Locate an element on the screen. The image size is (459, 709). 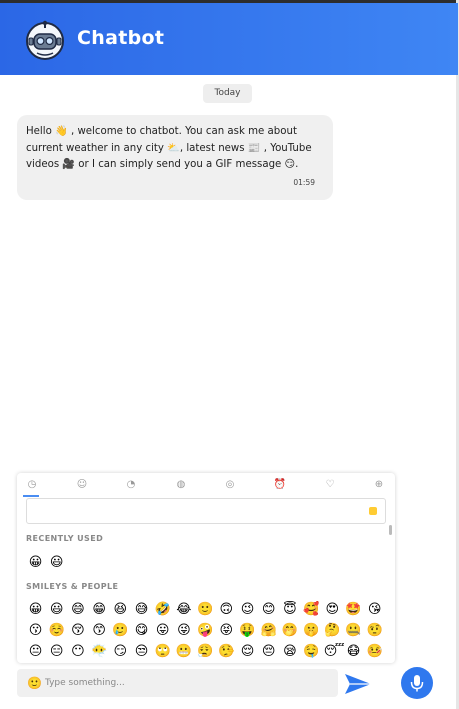
emoji-button: 🙄 is located at coordinates (162, 651).